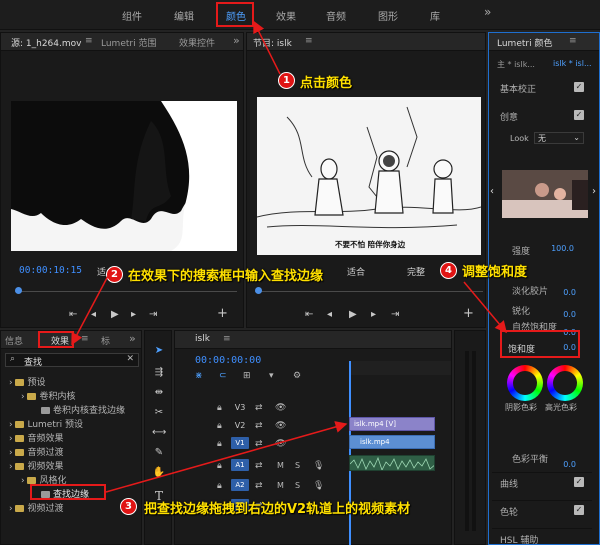  Describe the element at coordinates (126, 291) in the screenshot. I see `source-time-ruler` at that location.